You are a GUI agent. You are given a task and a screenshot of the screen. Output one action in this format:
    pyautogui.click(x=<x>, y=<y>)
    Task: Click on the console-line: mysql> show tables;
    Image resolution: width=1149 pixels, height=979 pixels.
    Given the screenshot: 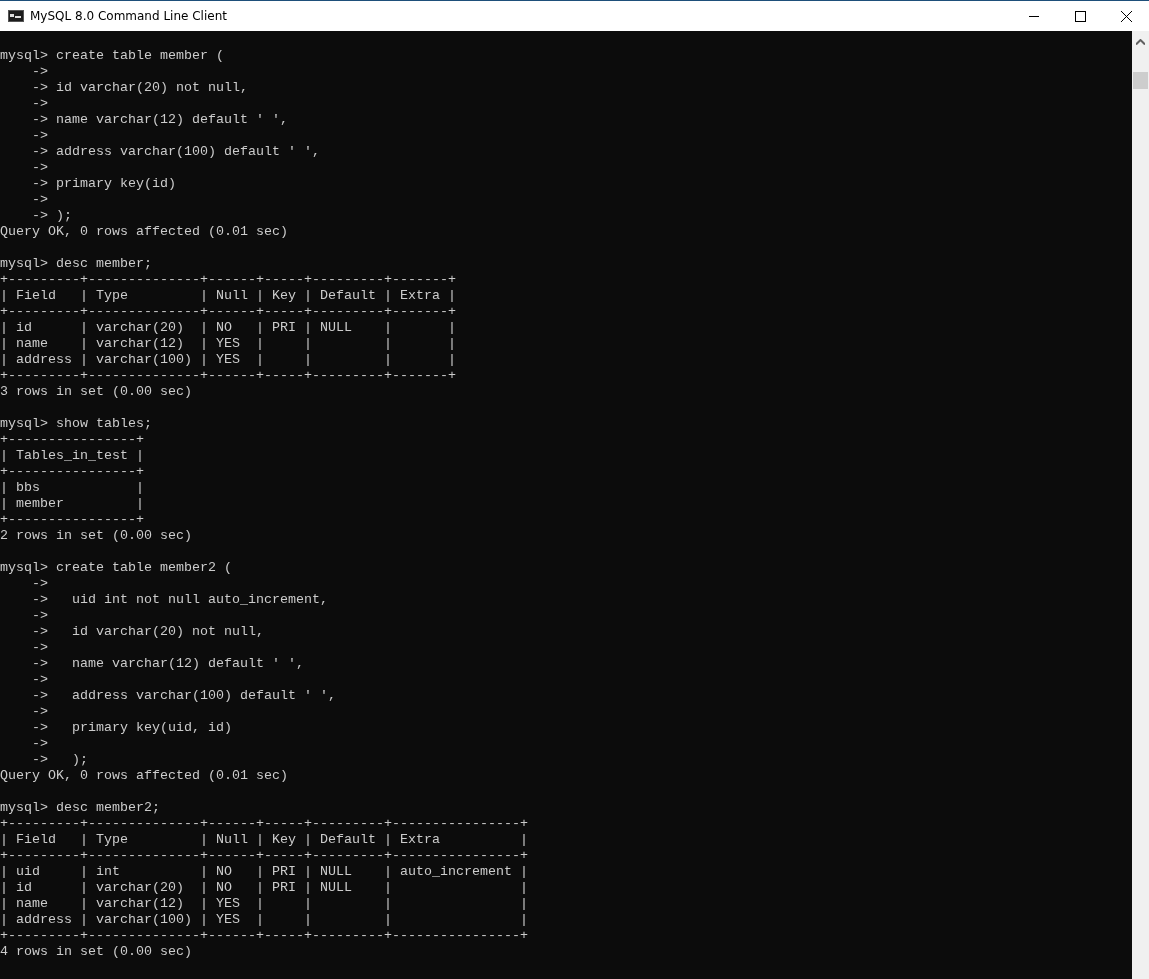 What is the action you would take?
    pyautogui.click(x=76, y=424)
    